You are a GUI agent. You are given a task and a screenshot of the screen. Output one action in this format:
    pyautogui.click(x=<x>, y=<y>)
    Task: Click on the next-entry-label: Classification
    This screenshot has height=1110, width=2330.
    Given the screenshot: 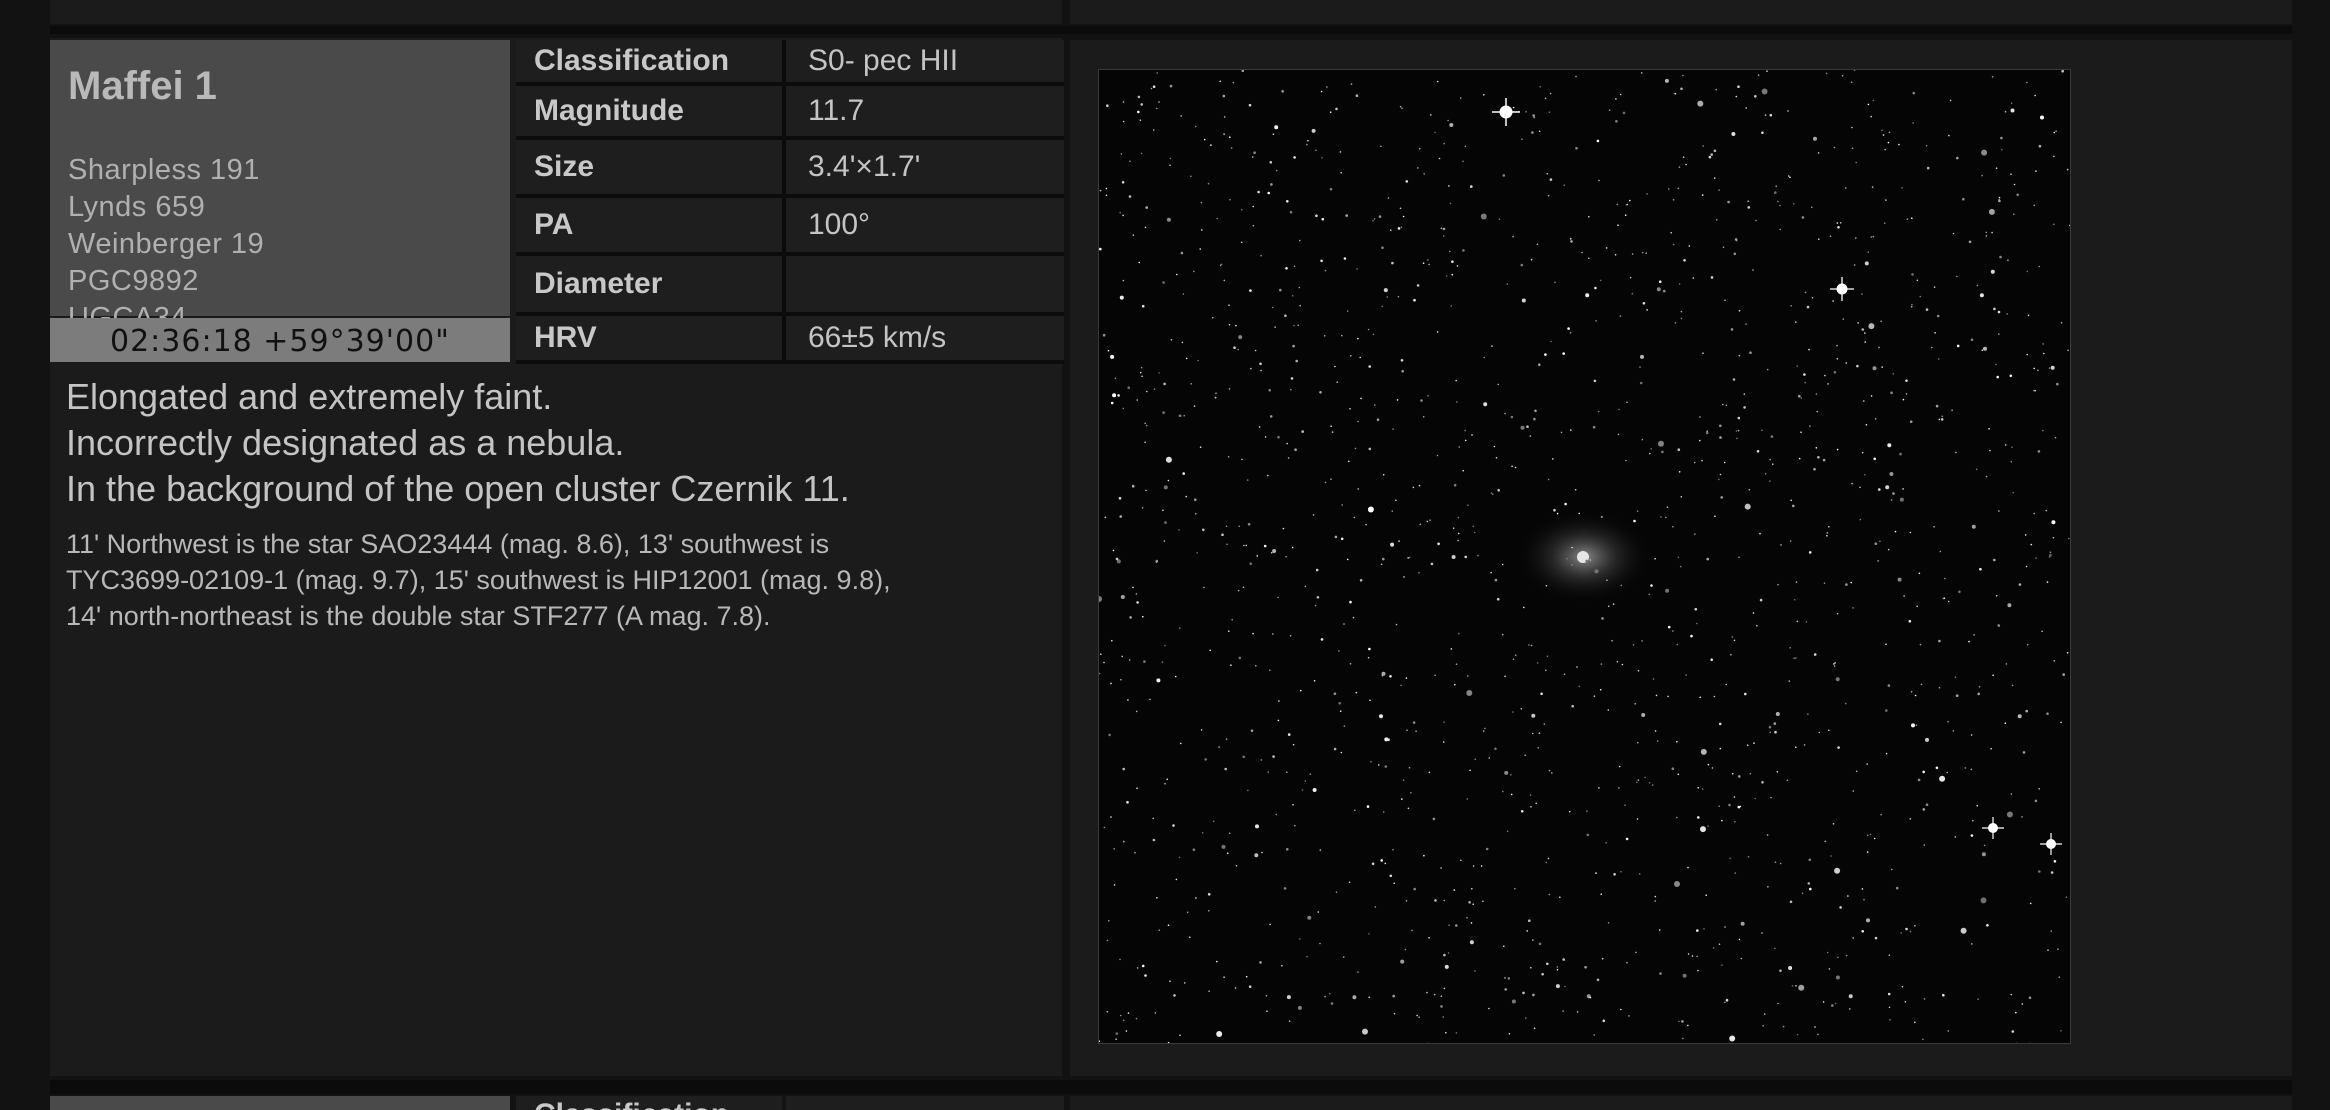 What is the action you would take?
    pyautogui.click(x=622, y=1104)
    